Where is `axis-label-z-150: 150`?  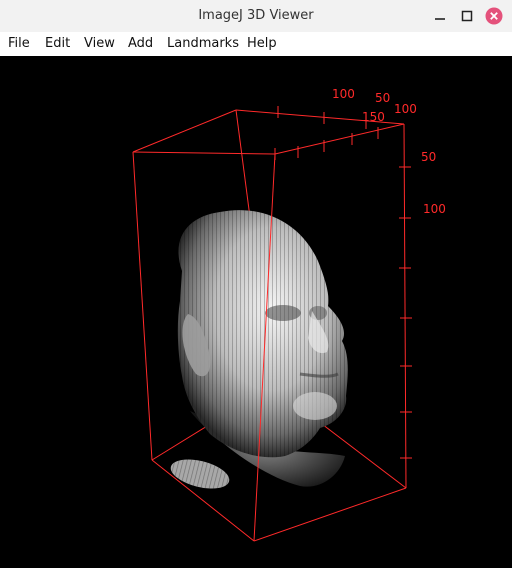
axis-label-z-150: 150 is located at coordinates (373, 117).